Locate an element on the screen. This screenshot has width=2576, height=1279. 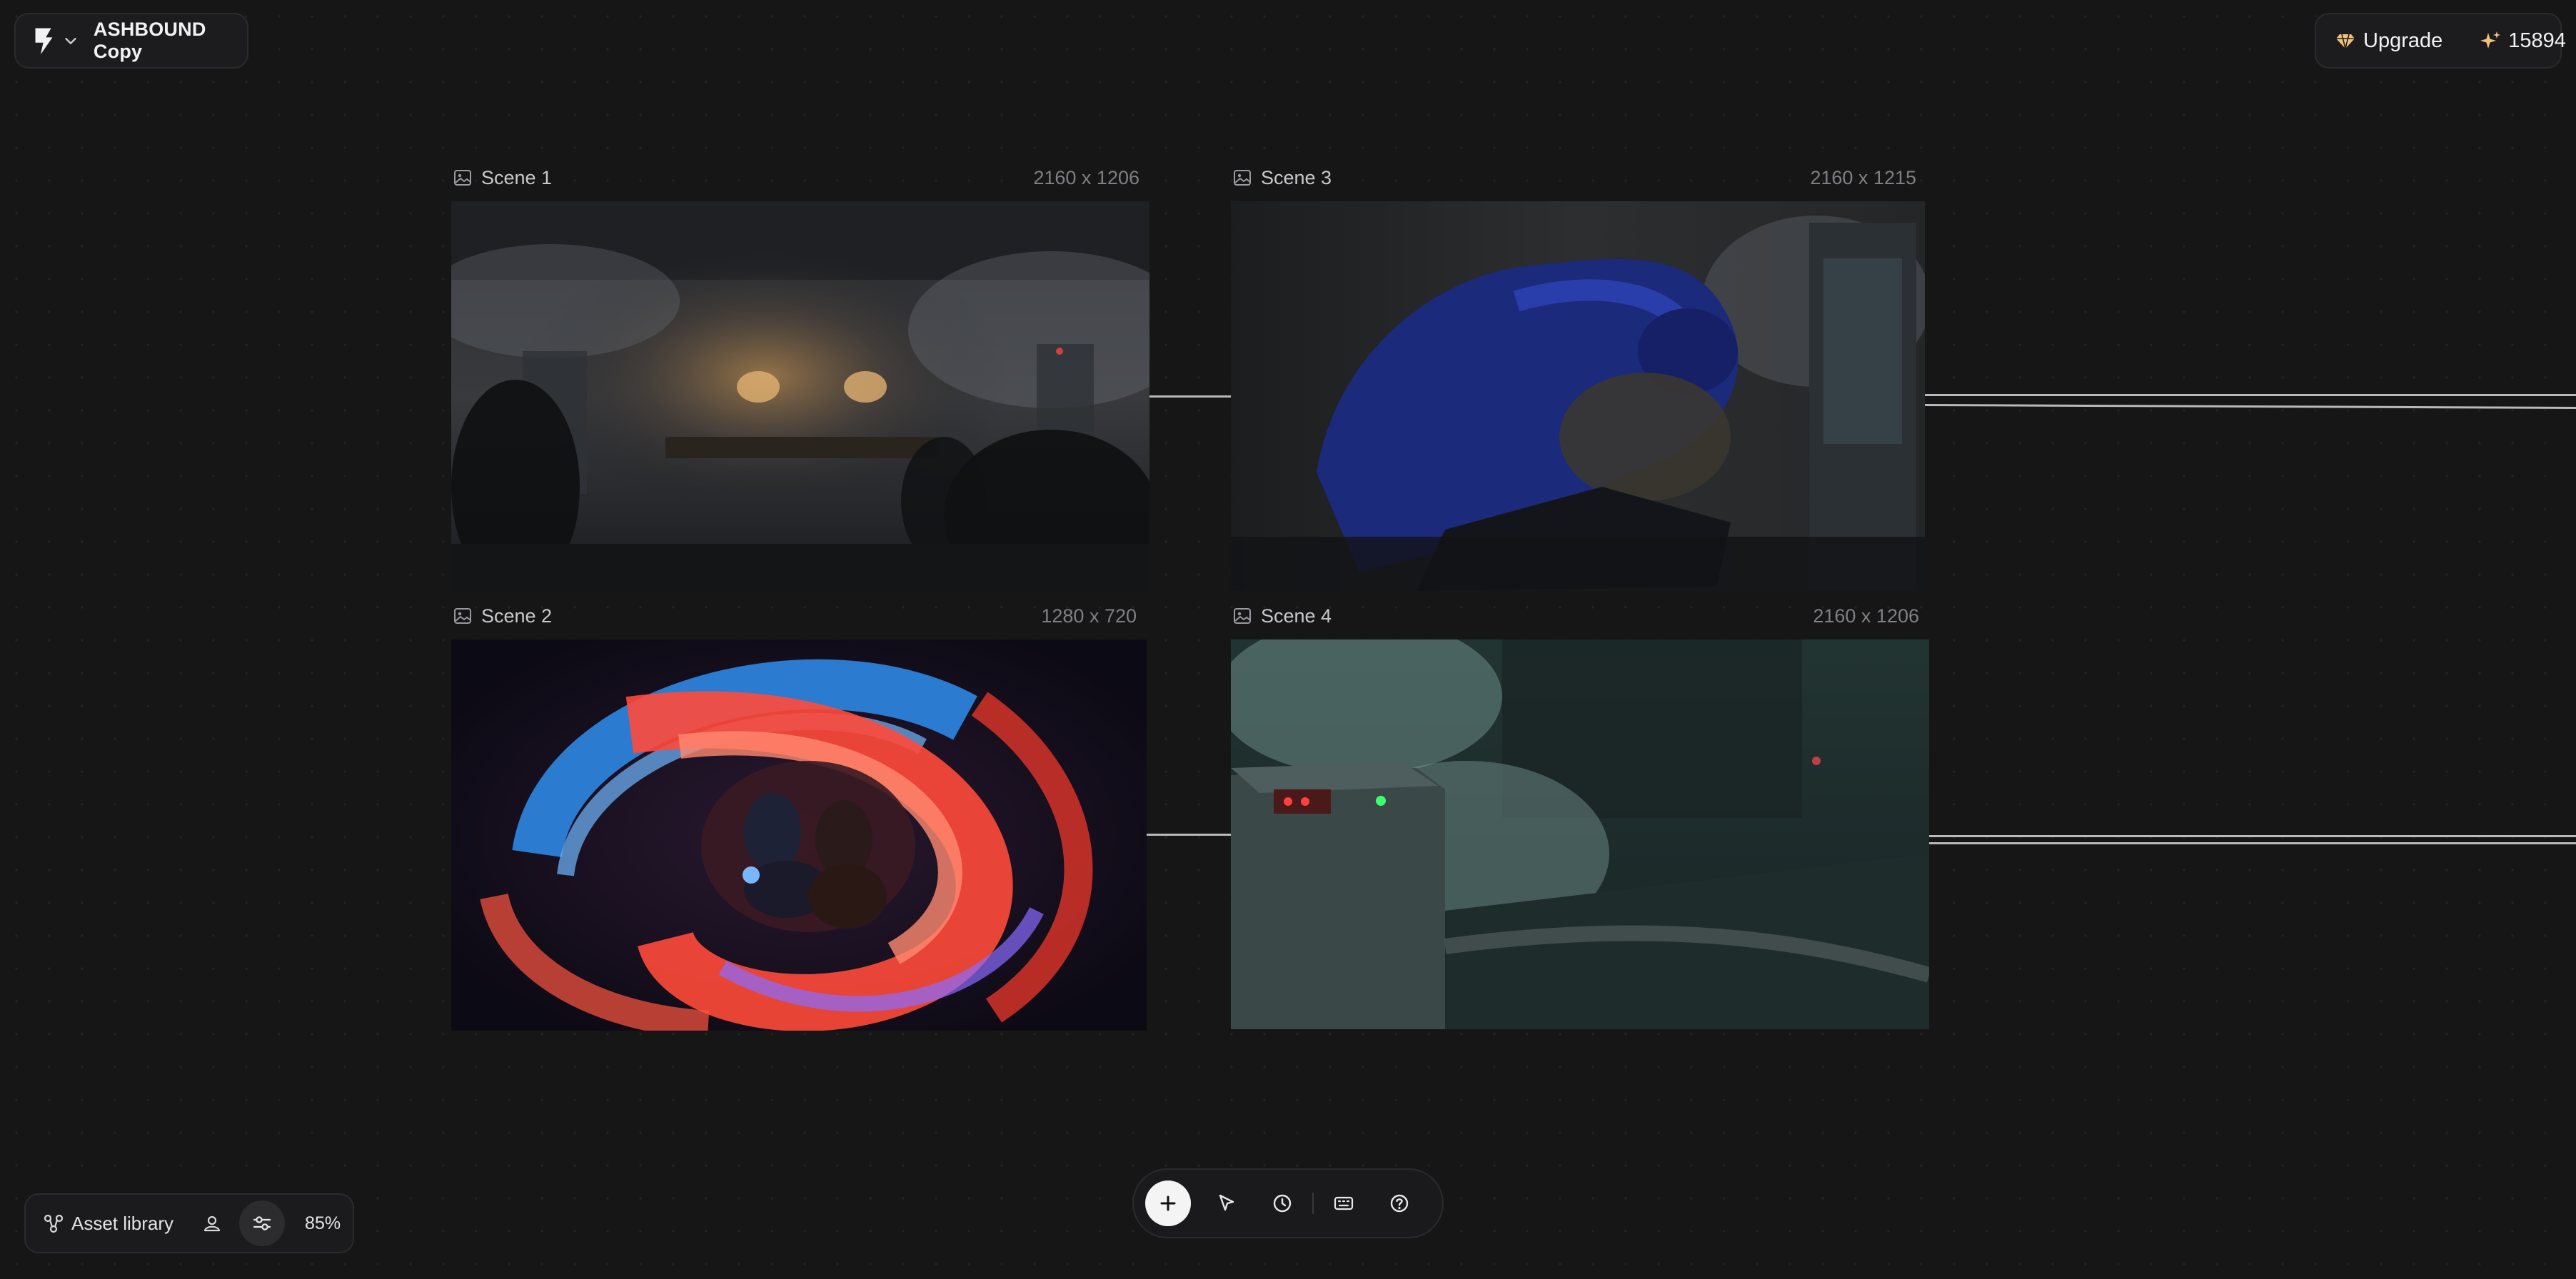
zoom-level: 85% is located at coordinates (323, 1224).